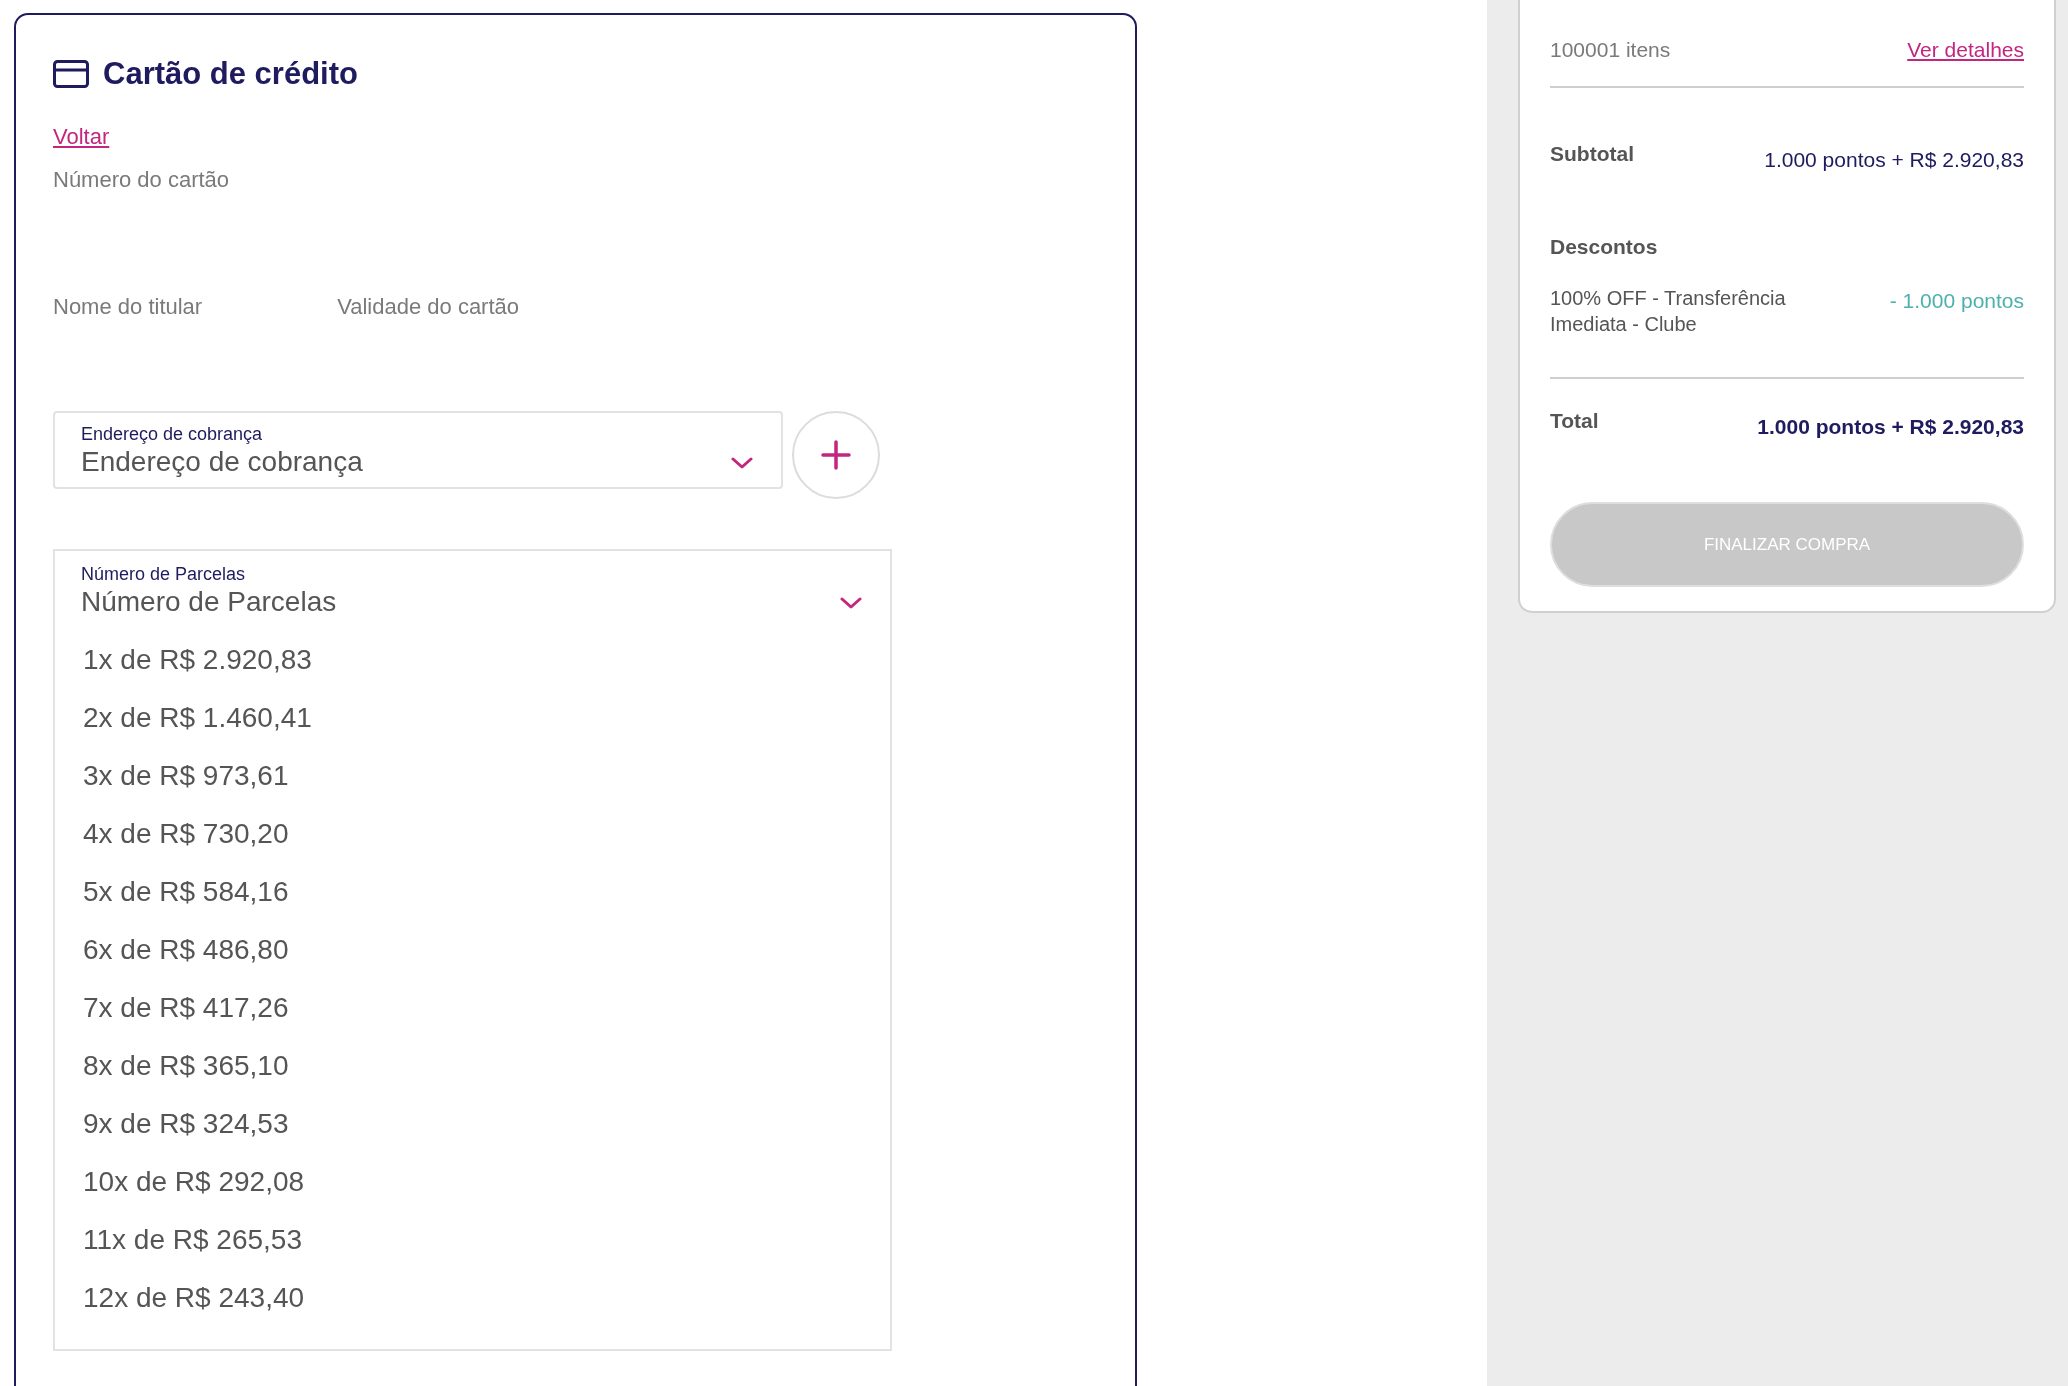 This screenshot has height=1386, width=2068. I want to click on total-label: Total, so click(1574, 420).